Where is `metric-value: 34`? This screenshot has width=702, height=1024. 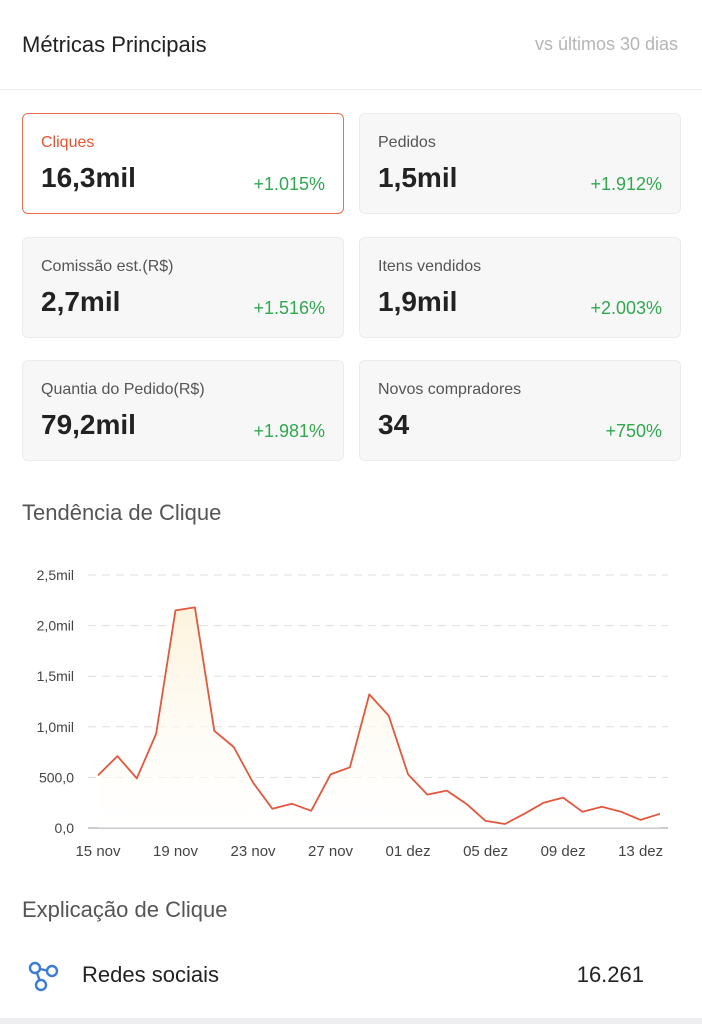
metric-value: 34 is located at coordinates (394, 424).